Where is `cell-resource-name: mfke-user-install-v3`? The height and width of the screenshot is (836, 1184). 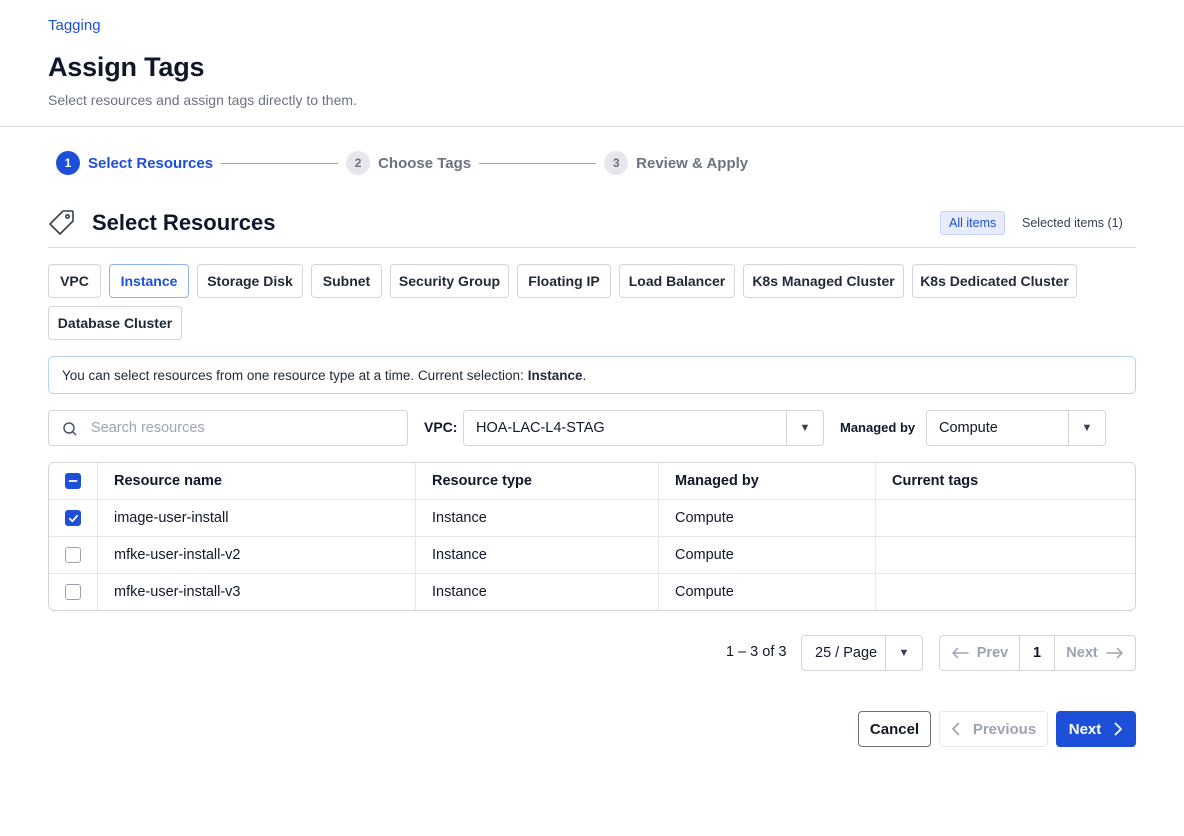
cell-resource-name: mfke-user-install-v3 is located at coordinates (257, 592).